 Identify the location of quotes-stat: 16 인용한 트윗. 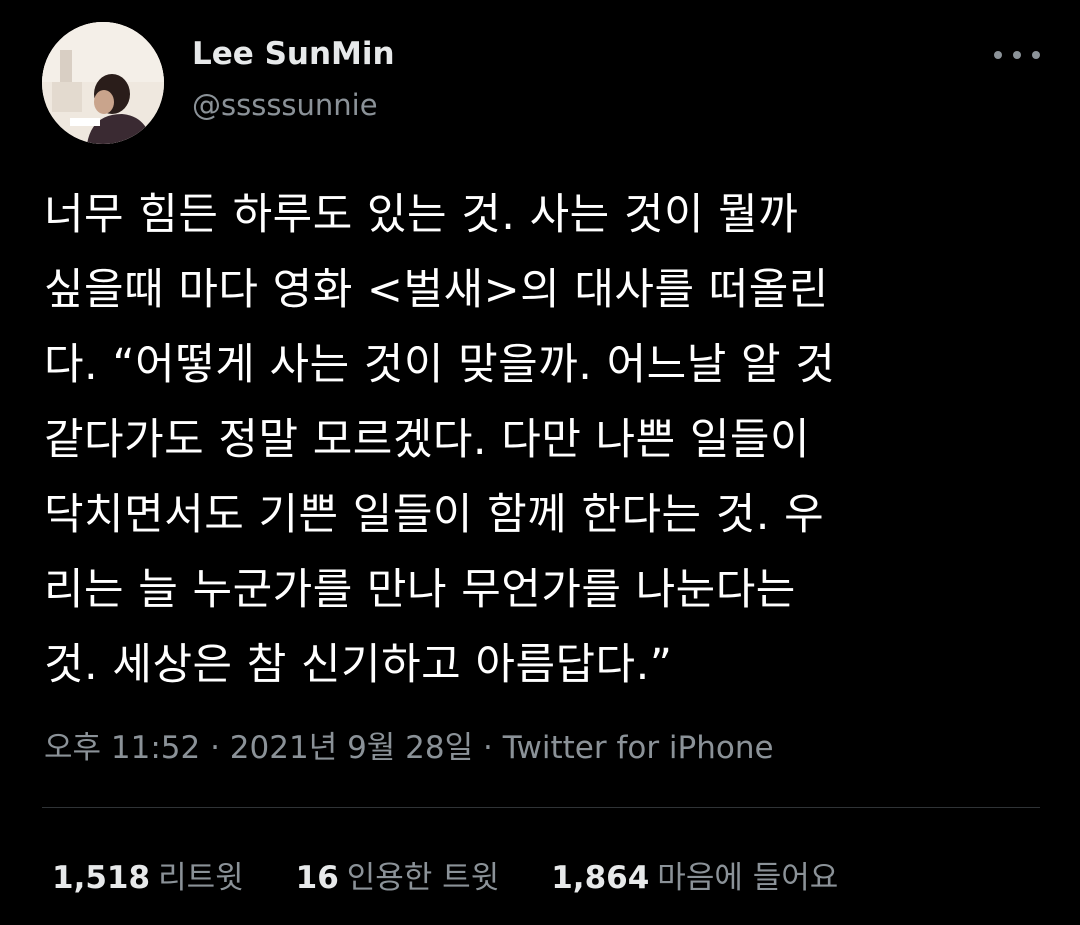
(398, 874).